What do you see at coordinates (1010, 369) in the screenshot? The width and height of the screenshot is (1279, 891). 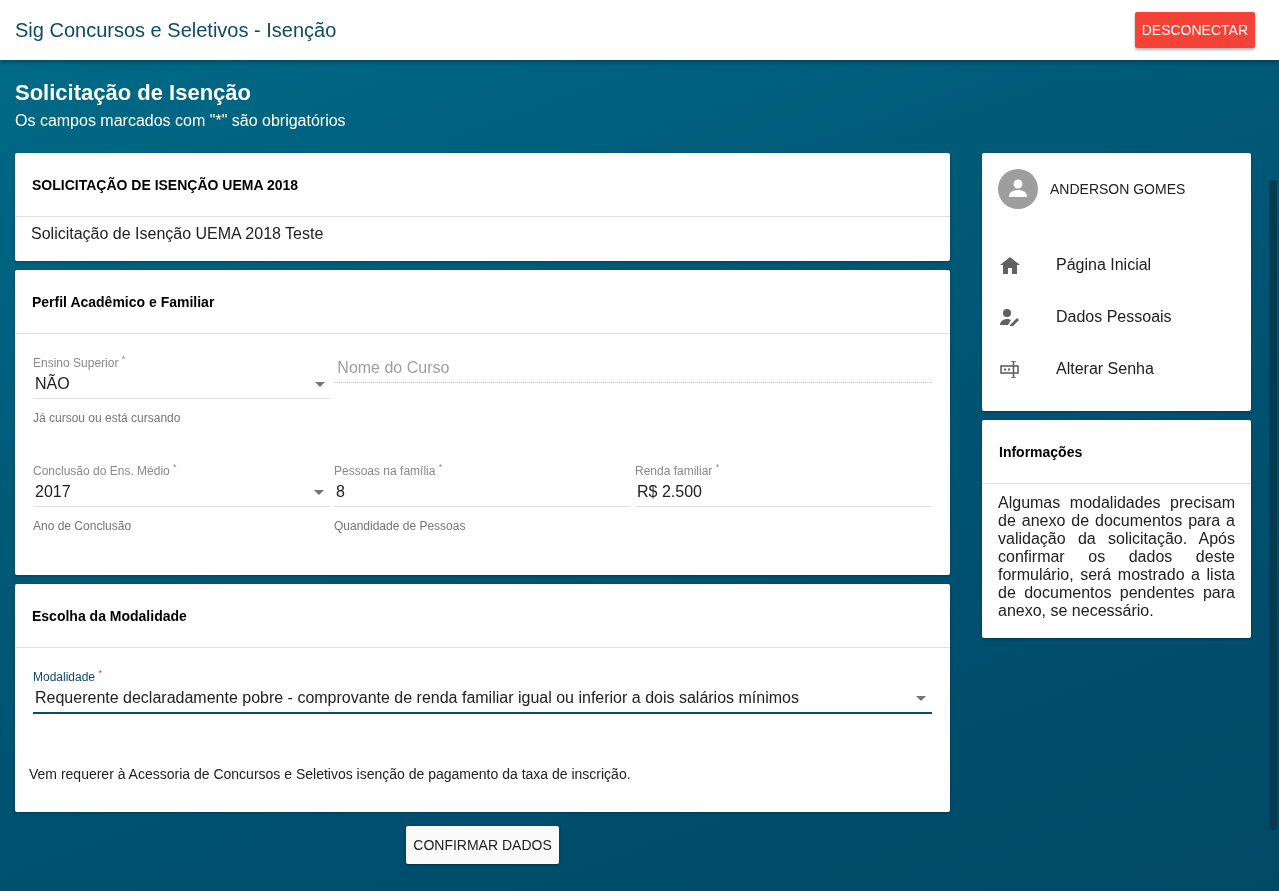 I see `password-field-icon` at bounding box center [1010, 369].